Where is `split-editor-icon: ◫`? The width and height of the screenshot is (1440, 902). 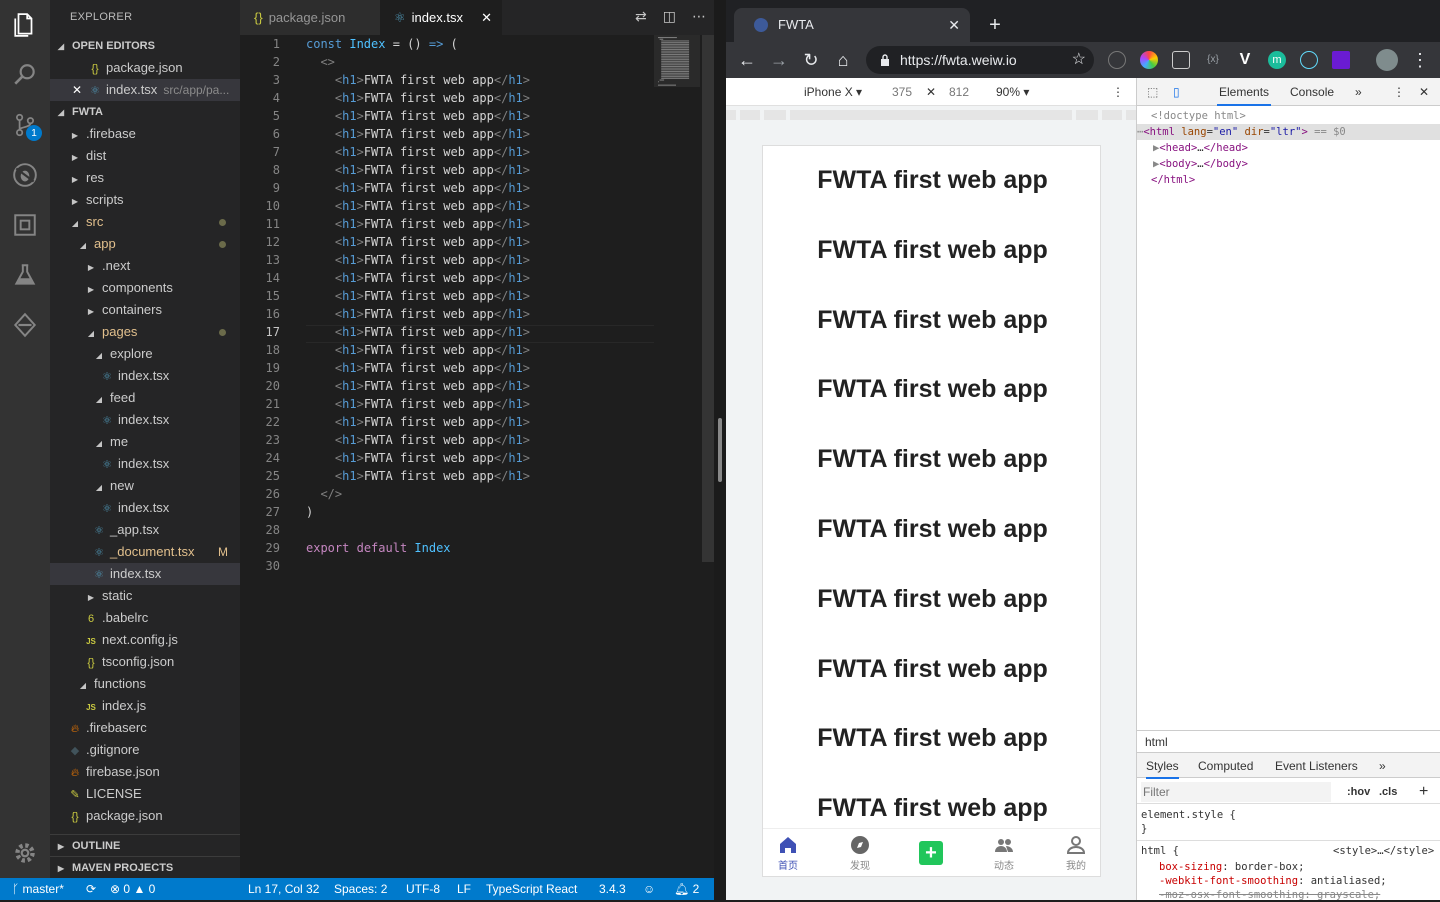
split-editor-icon: ◫ is located at coordinates (669, 17).